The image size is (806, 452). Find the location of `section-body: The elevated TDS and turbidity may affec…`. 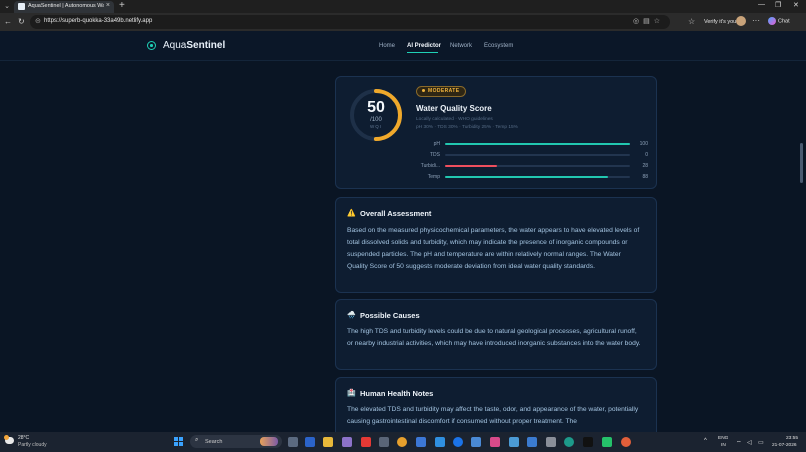

section-body: The elevated TDS and turbidity may affec… is located at coordinates (493, 415).